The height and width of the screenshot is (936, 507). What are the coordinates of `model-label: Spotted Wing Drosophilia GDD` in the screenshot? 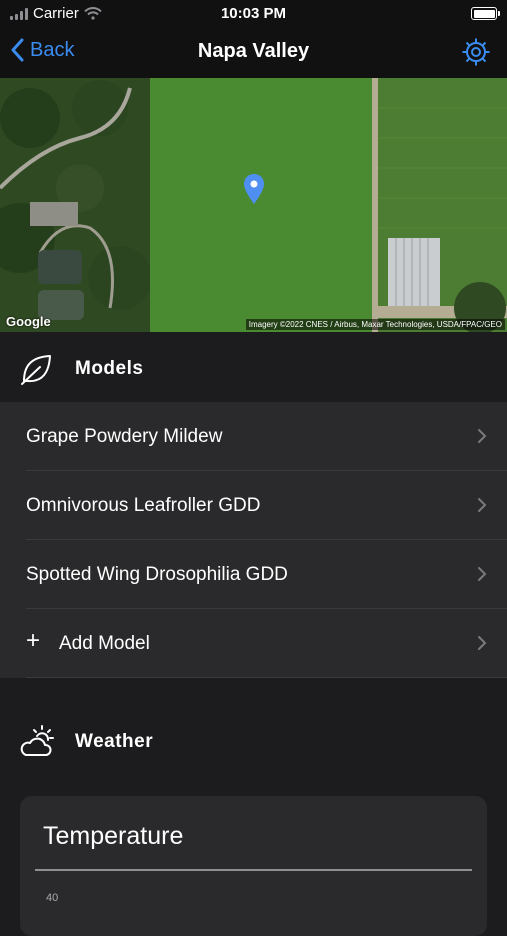 It's located at (157, 574).